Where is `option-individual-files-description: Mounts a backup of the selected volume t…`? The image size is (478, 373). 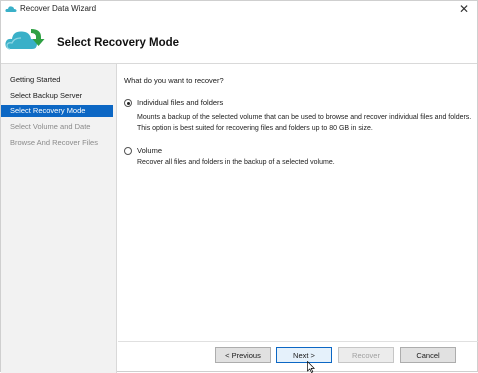
option-individual-files-description: Mounts a backup of the selected volume t… is located at coordinates (304, 123).